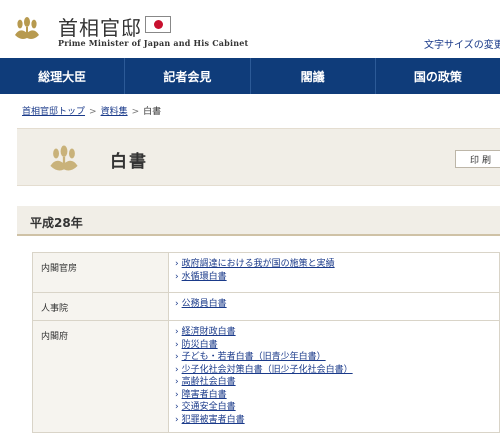  Describe the element at coordinates (53, 112) in the screenshot. I see `breadcrumb-home-link: 首相官邸トップ` at that location.